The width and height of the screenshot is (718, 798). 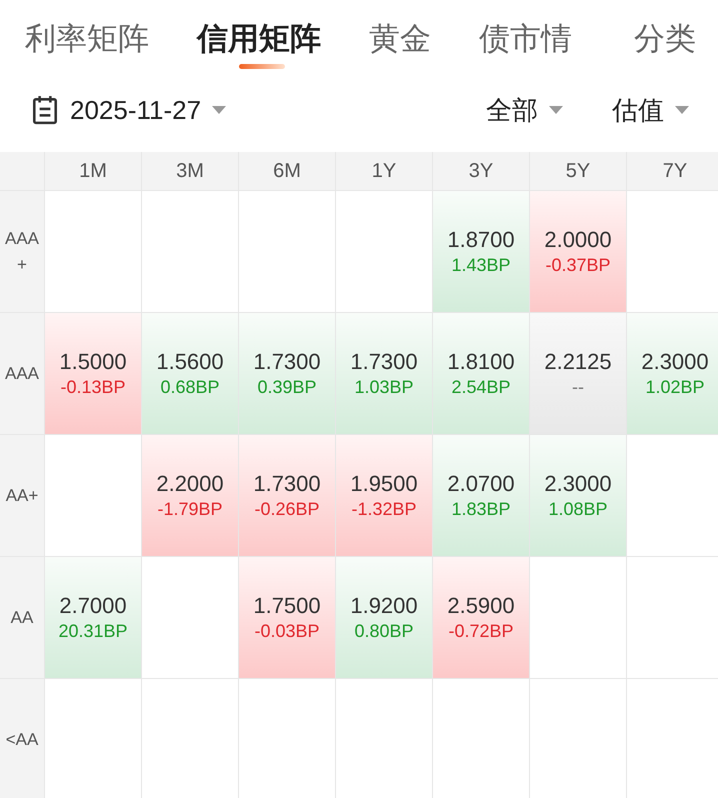 I want to click on table-cell: 2.7000 20.31BP, so click(x=93, y=617).